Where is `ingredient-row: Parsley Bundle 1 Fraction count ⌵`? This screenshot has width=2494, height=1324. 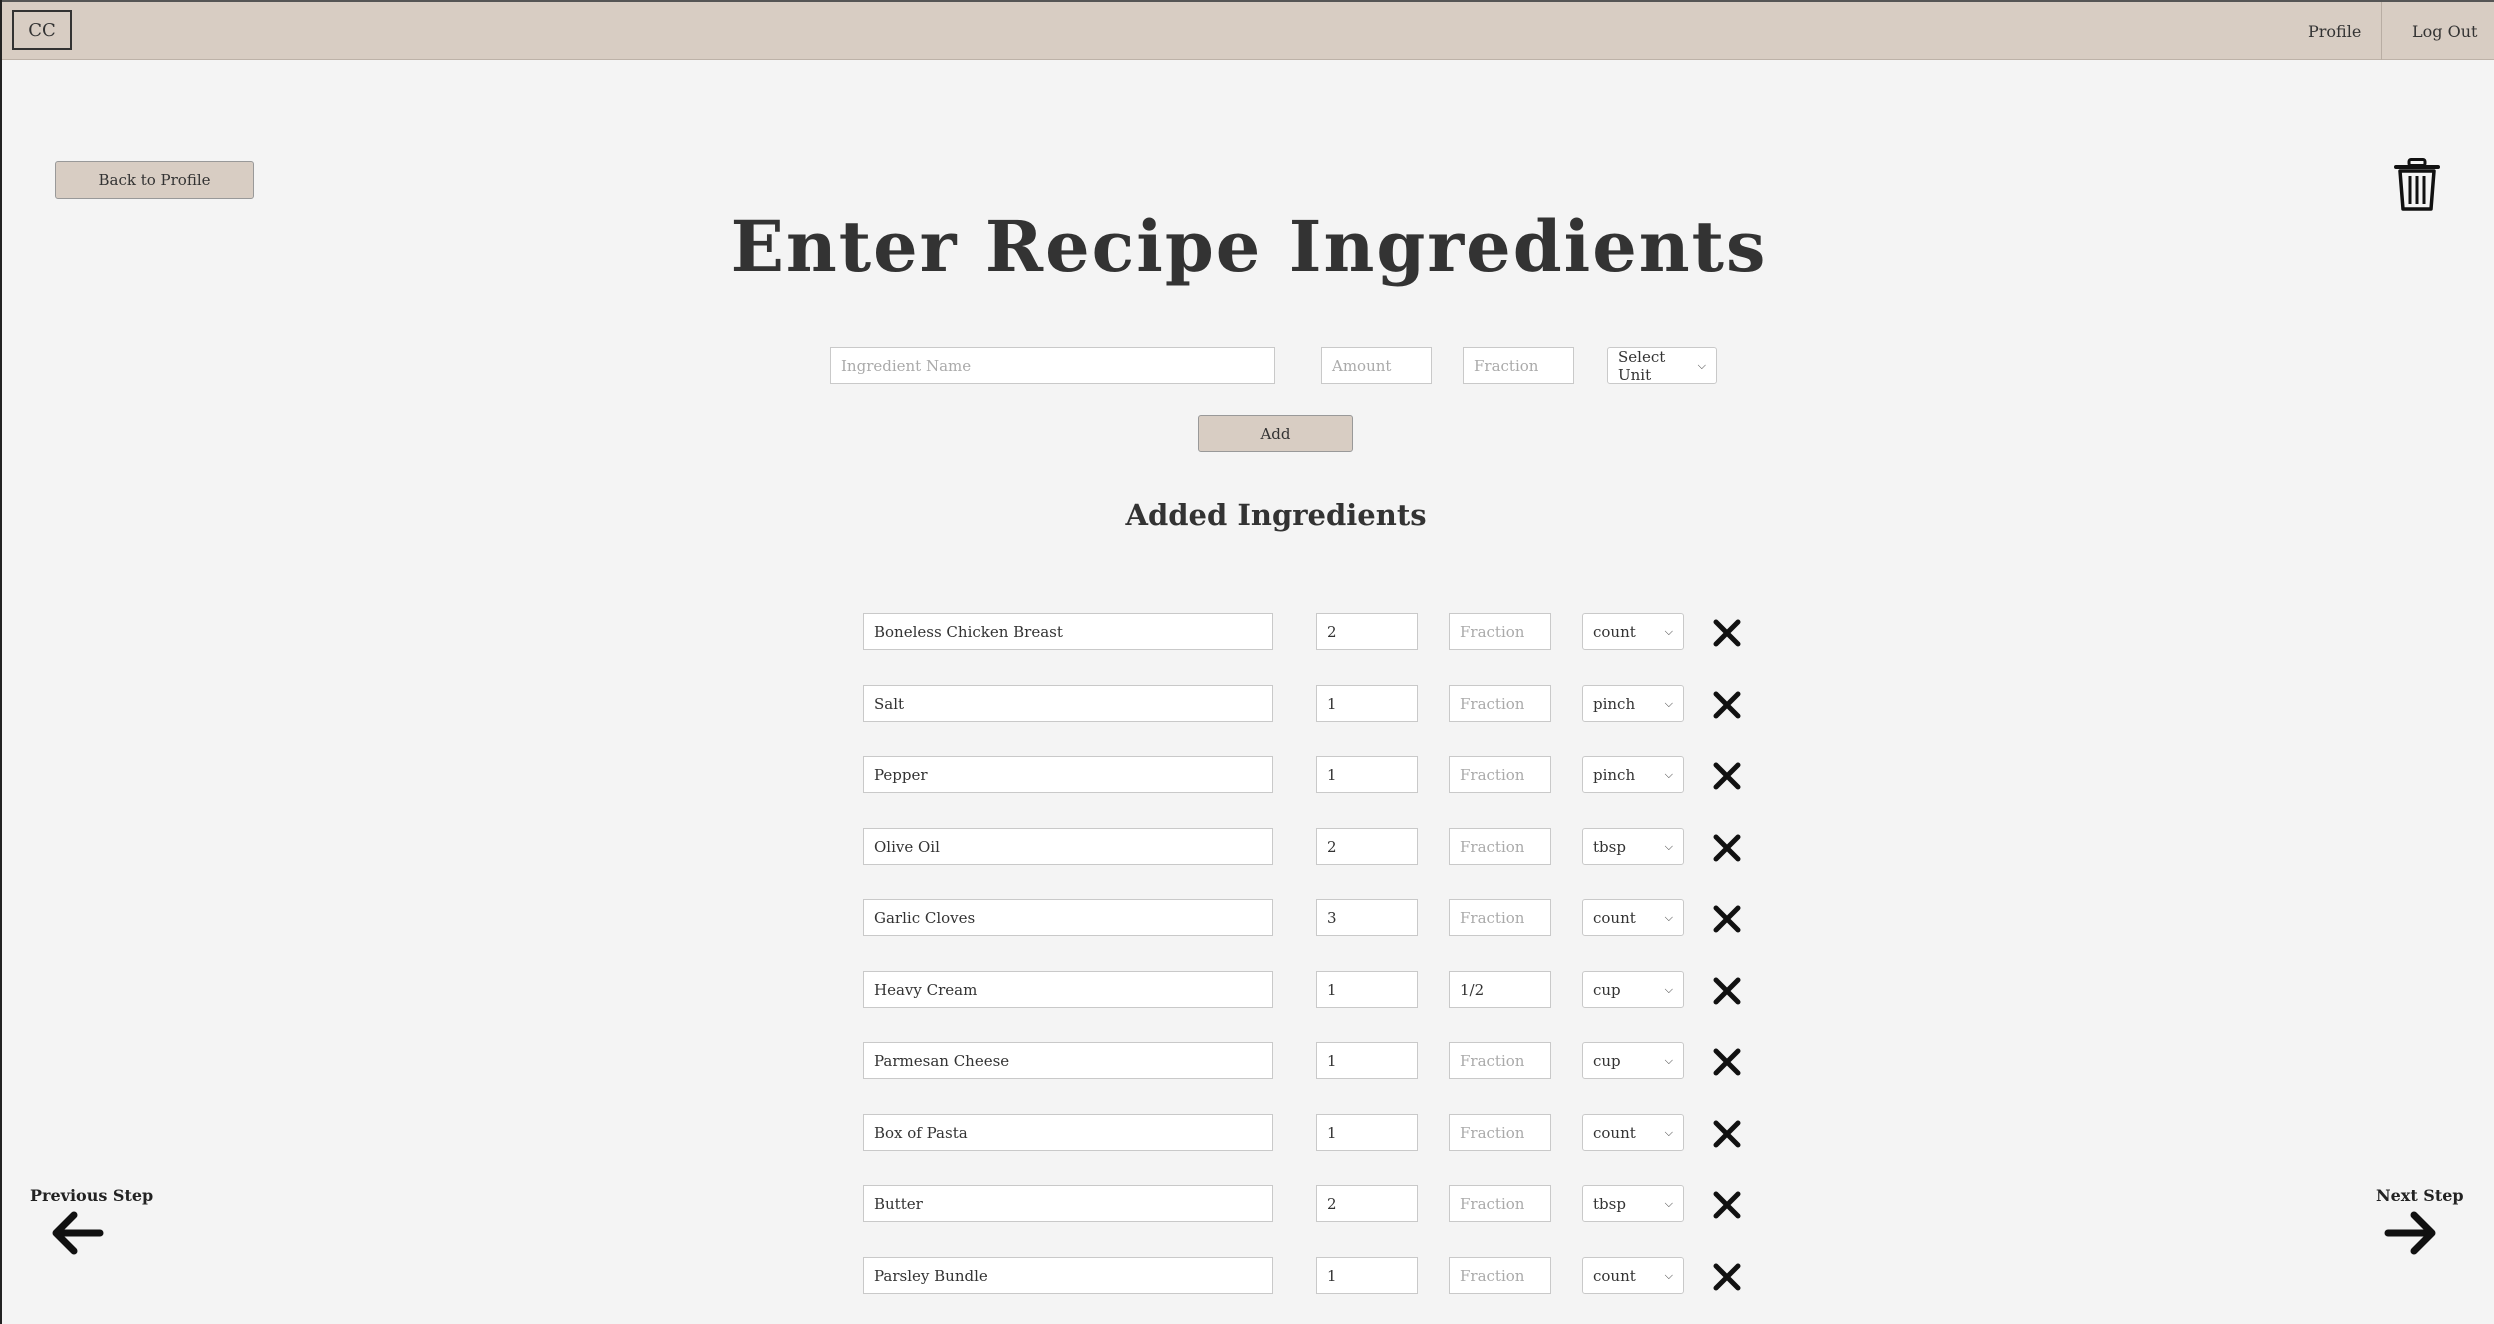
ingredient-row: Parsley Bundle 1 Fraction count ⌵ is located at coordinates (1248, 1277).